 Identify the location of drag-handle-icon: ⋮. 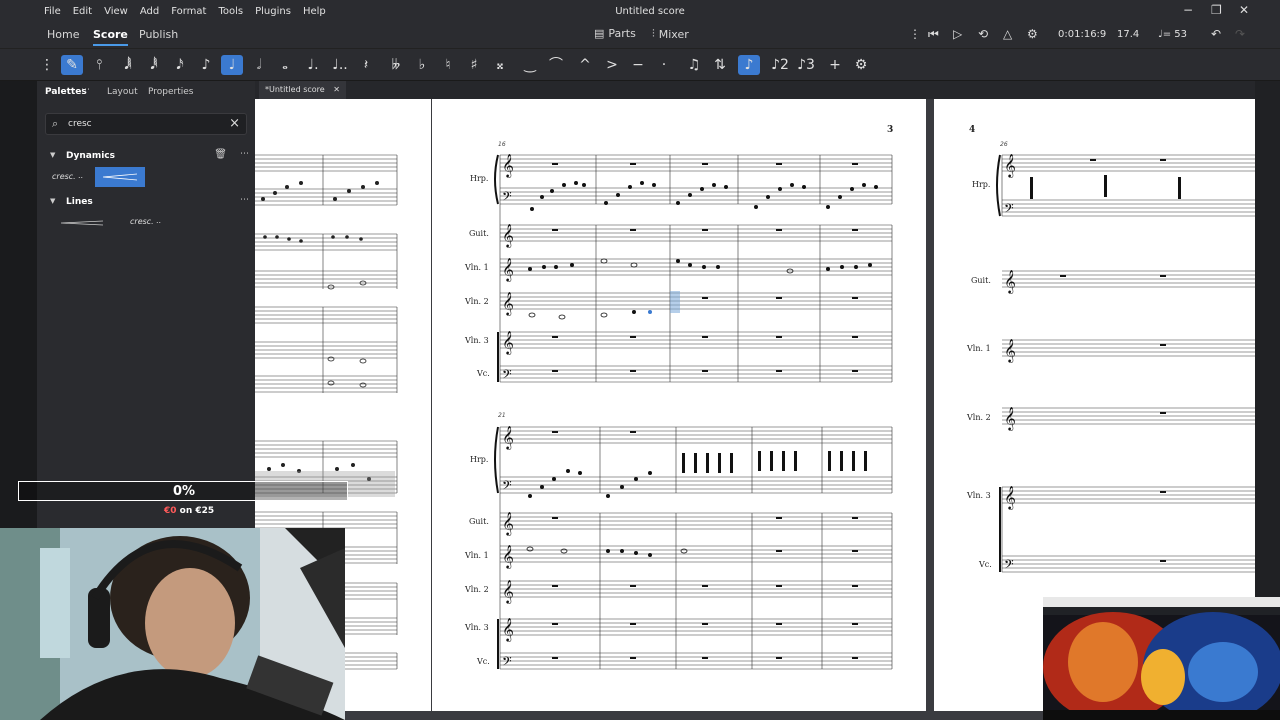
(915, 34).